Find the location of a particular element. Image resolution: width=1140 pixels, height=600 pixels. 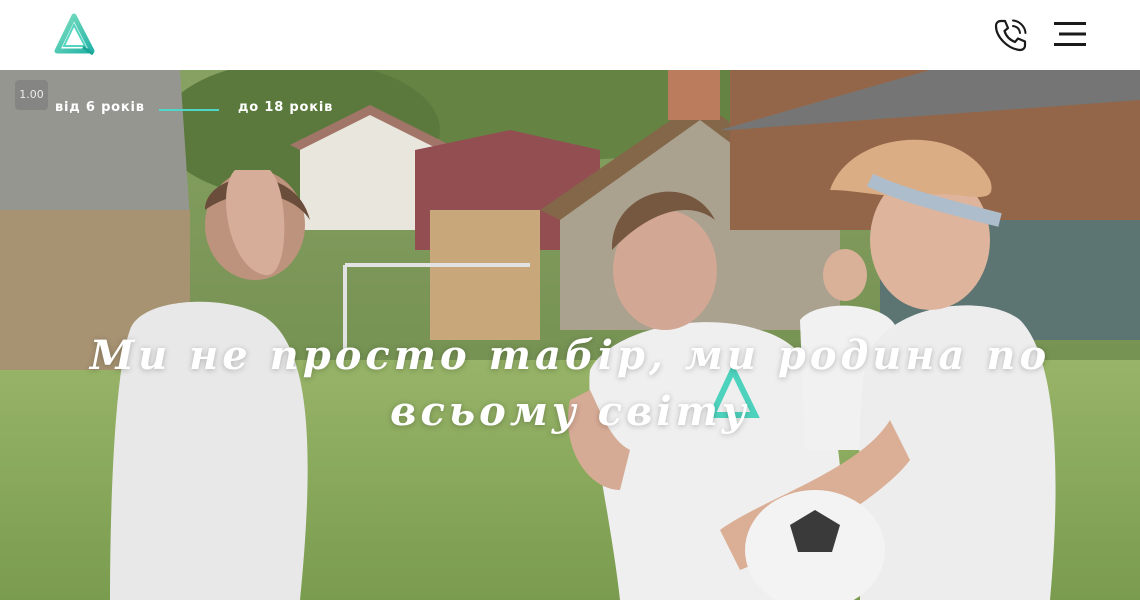

playback-speed-badge: 1.00 is located at coordinates (31, 95).